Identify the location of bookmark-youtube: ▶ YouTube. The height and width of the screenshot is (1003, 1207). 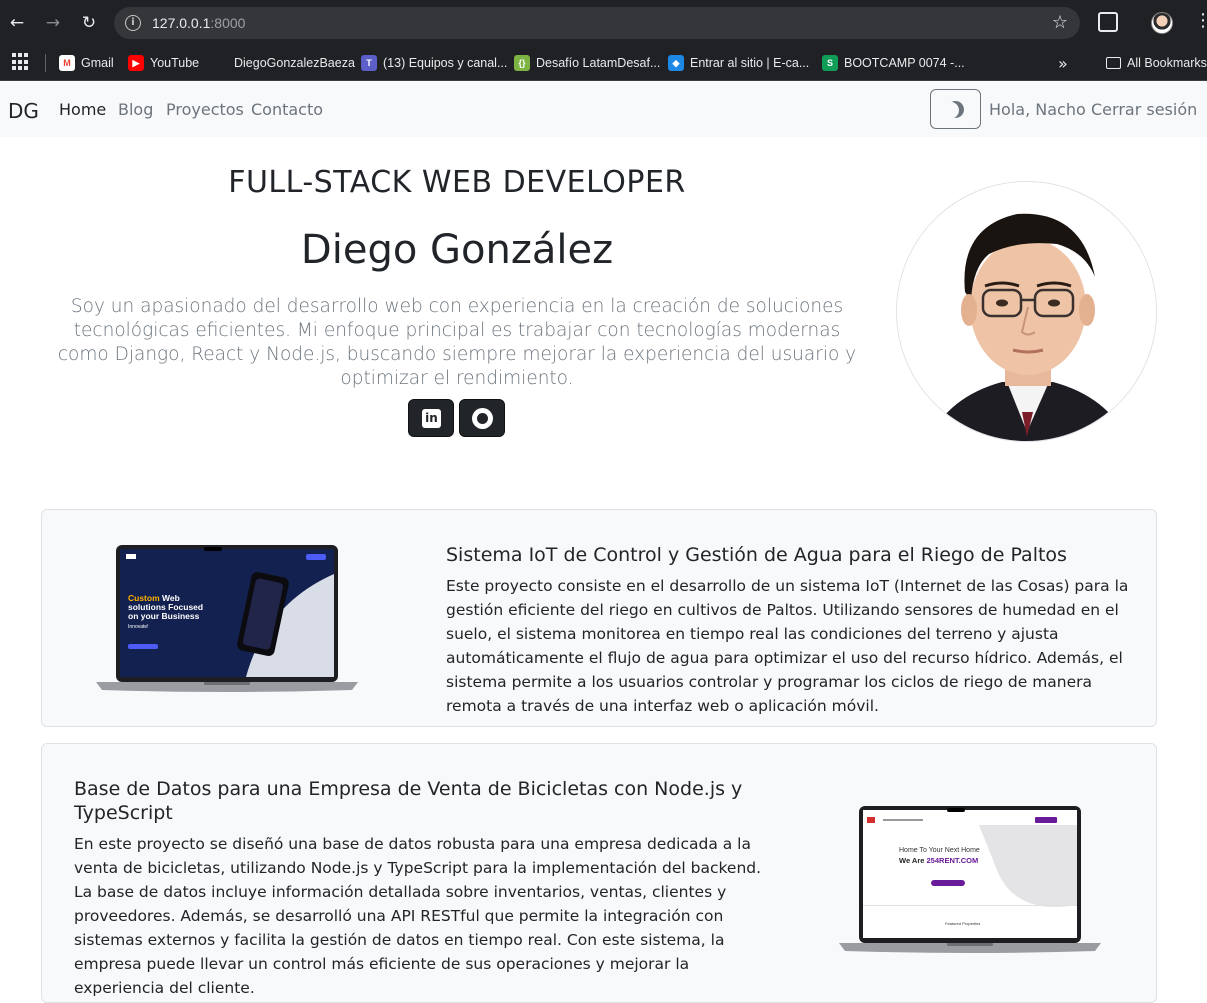
(163, 63).